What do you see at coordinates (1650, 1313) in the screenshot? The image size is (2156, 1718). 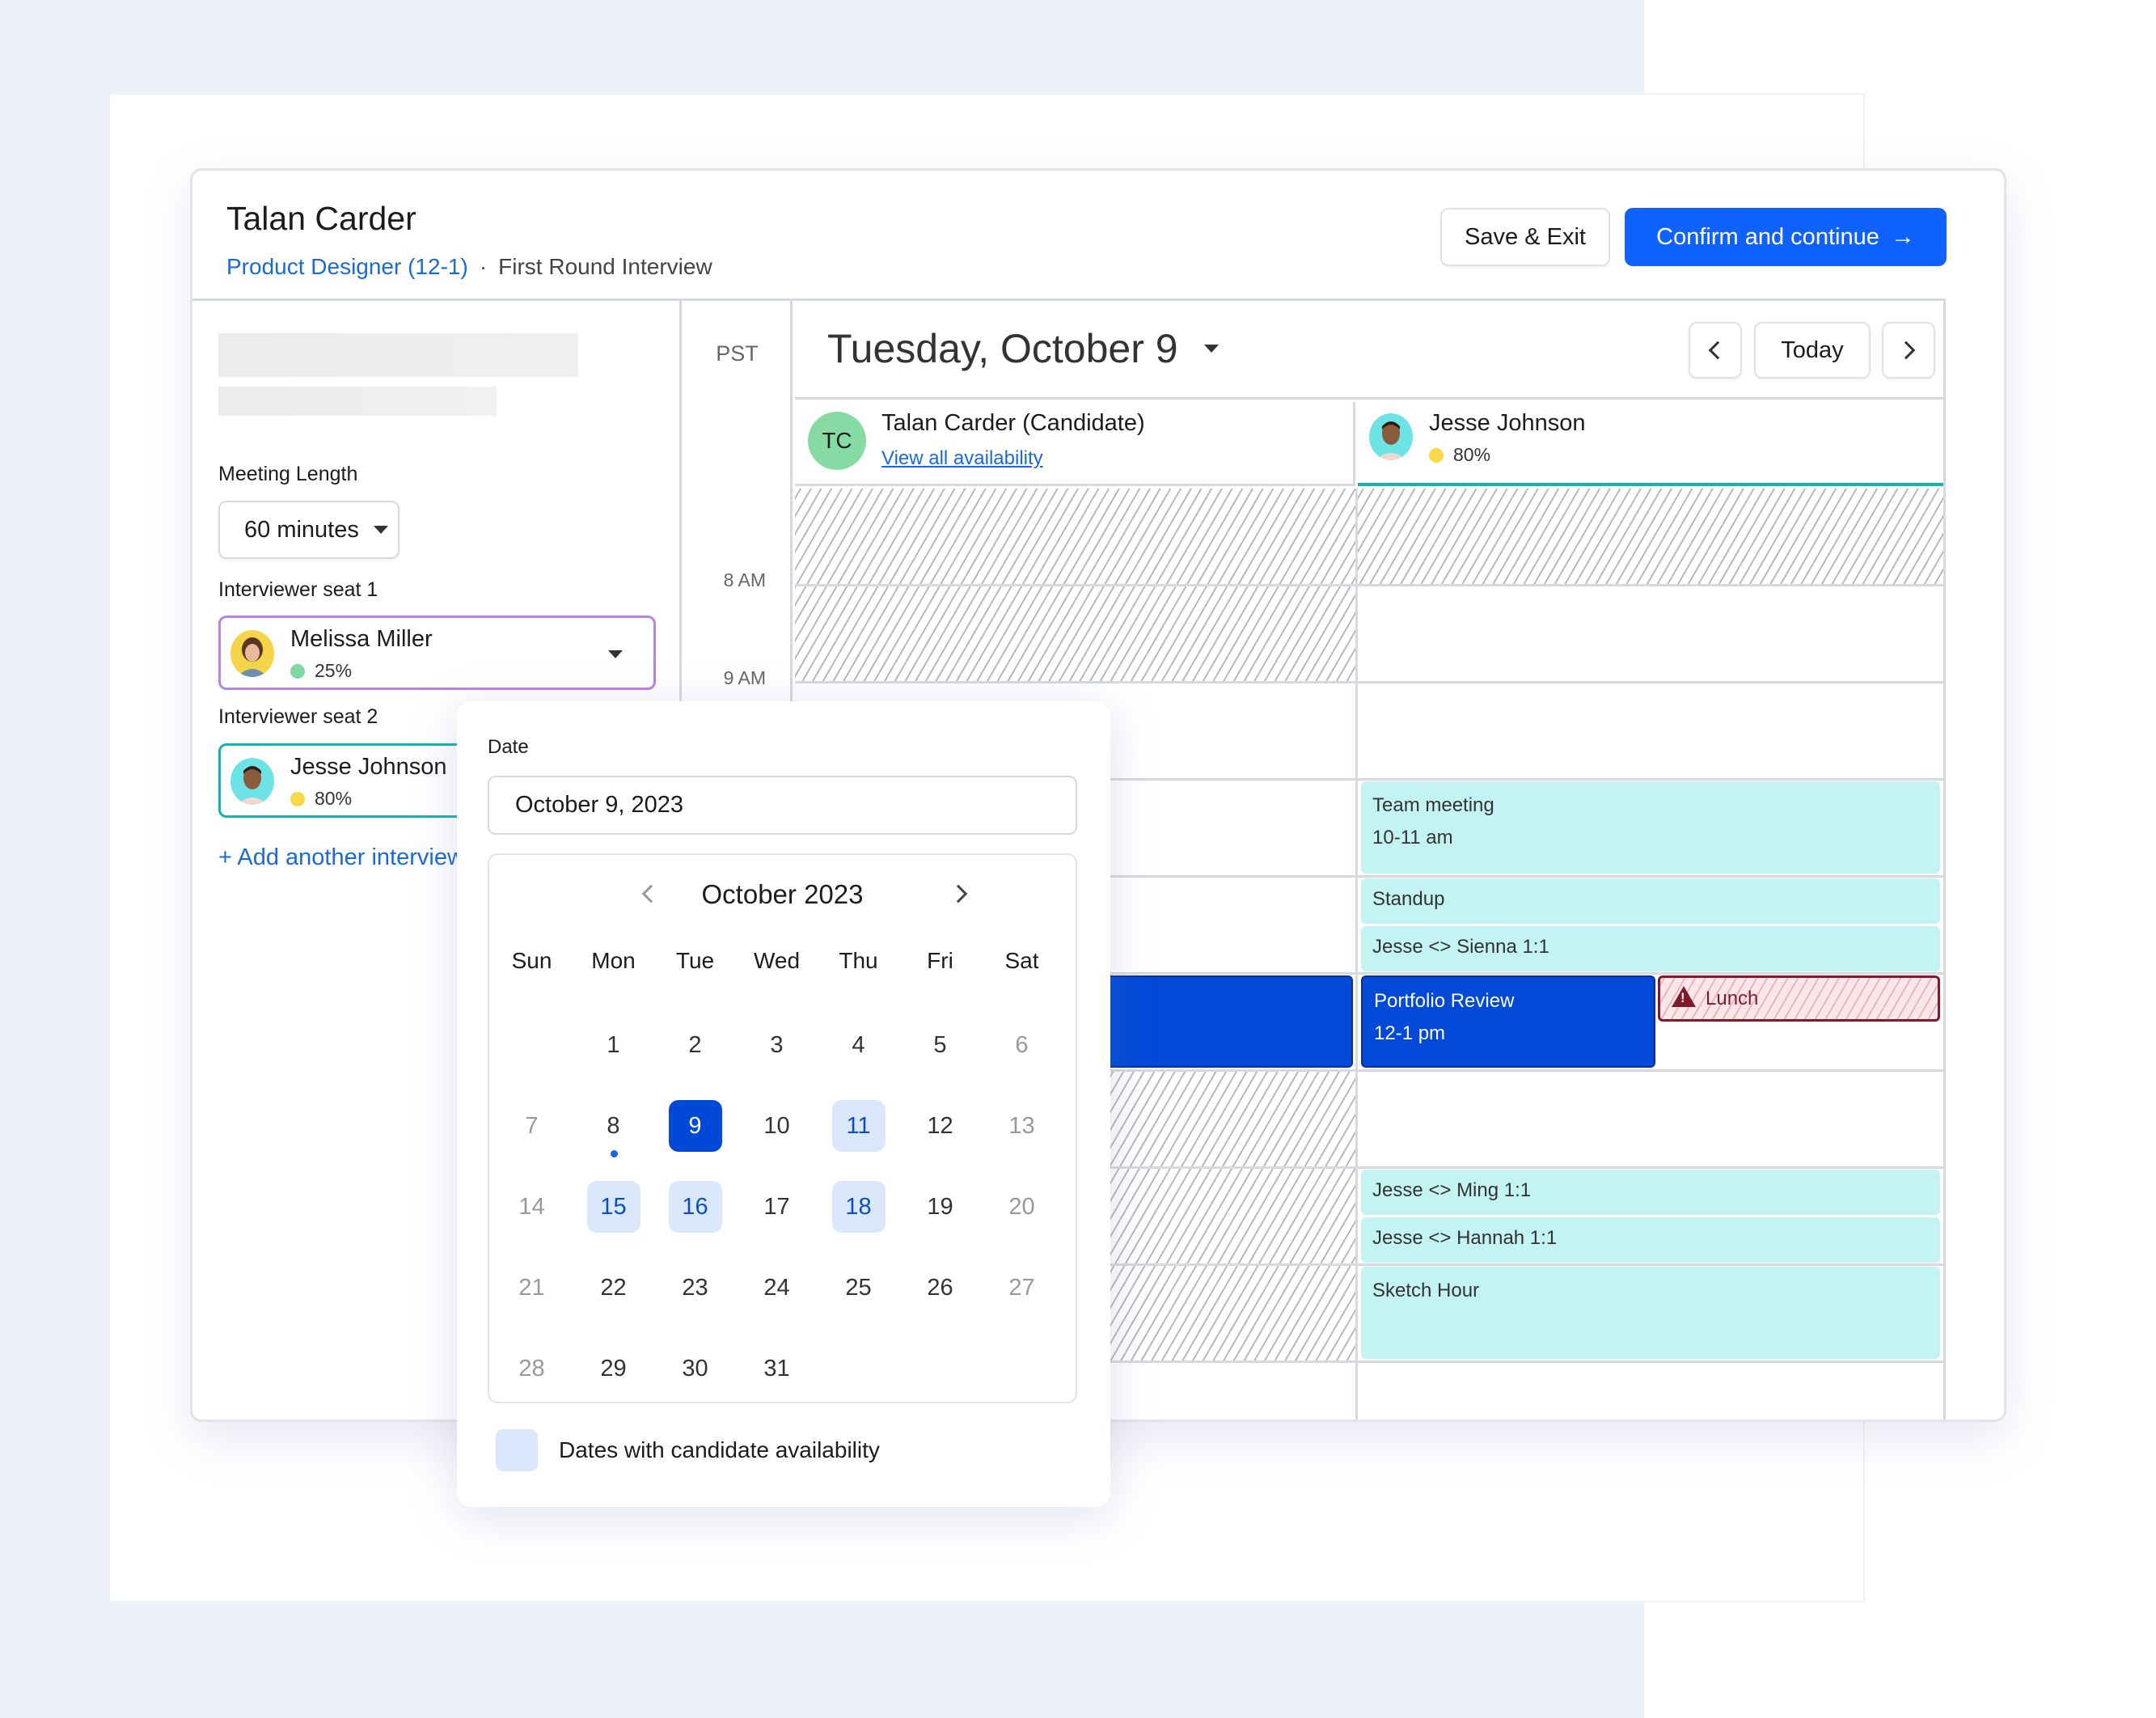 I see `event-sketch-hour: Sketch Hour` at bounding box center [1650, 1313].